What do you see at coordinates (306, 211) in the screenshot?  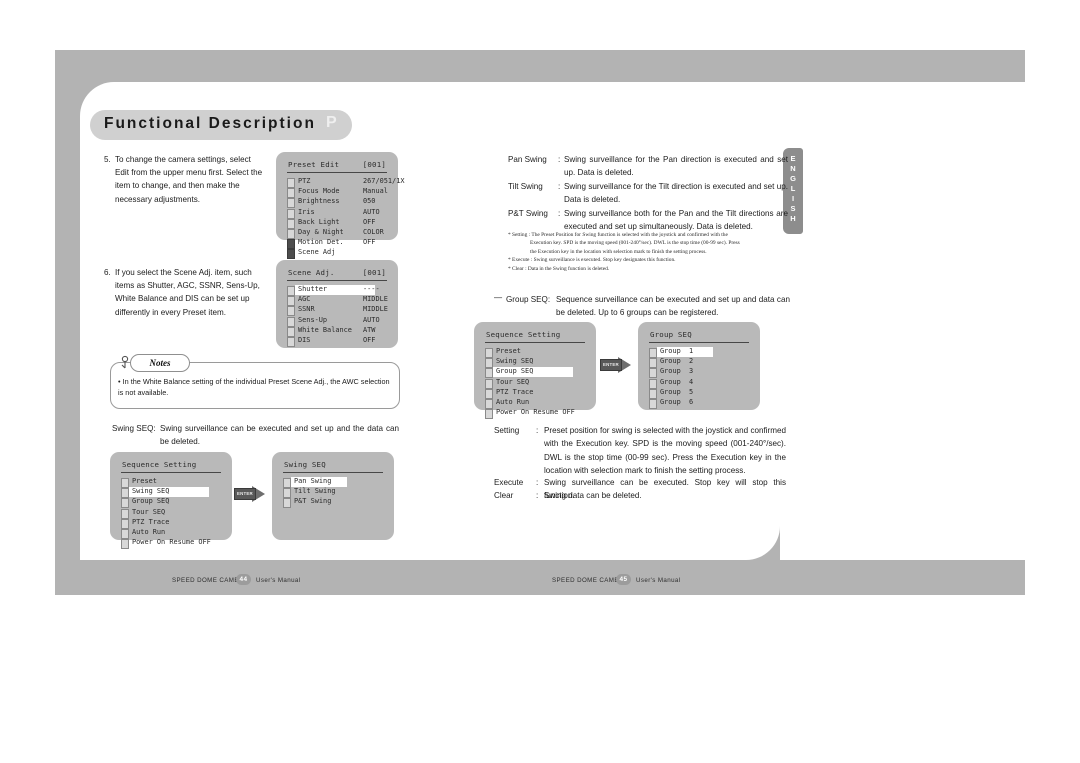 I see `osd-item-label: Iris` at bounding box center [306, 211].